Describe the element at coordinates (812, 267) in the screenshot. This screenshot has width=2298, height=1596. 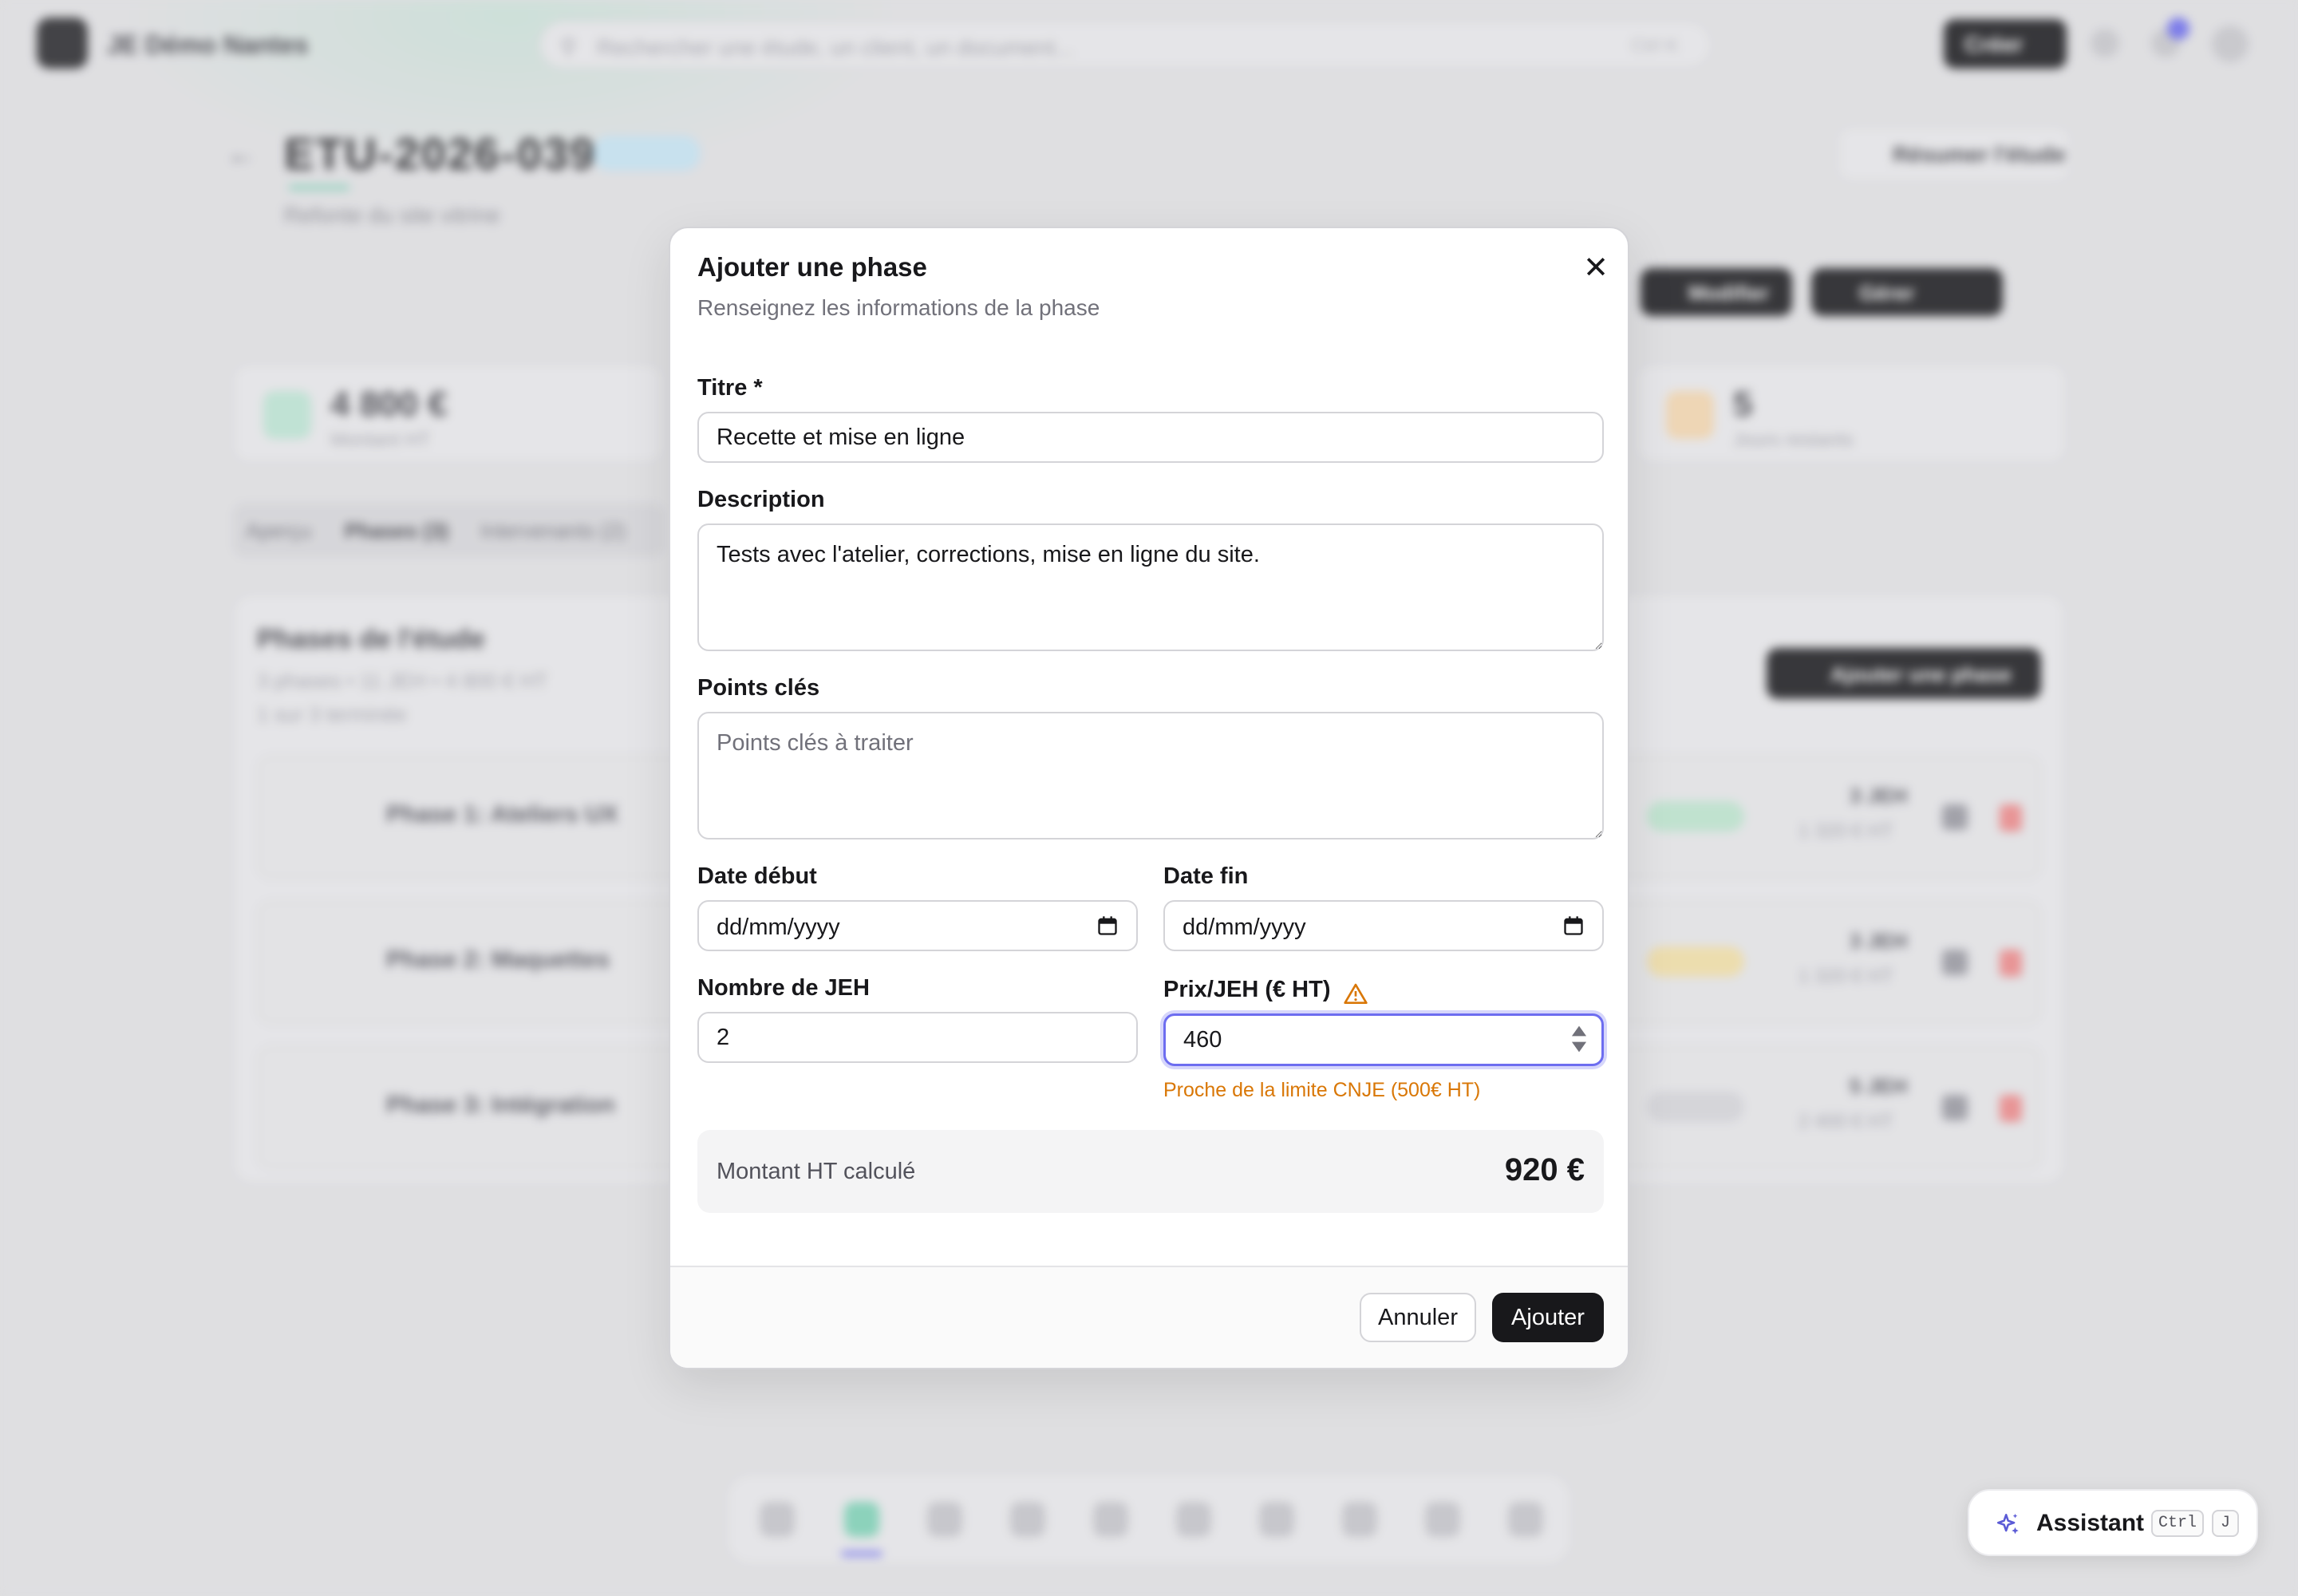
I see `dialog-title: Ajouter une phase` at that location.